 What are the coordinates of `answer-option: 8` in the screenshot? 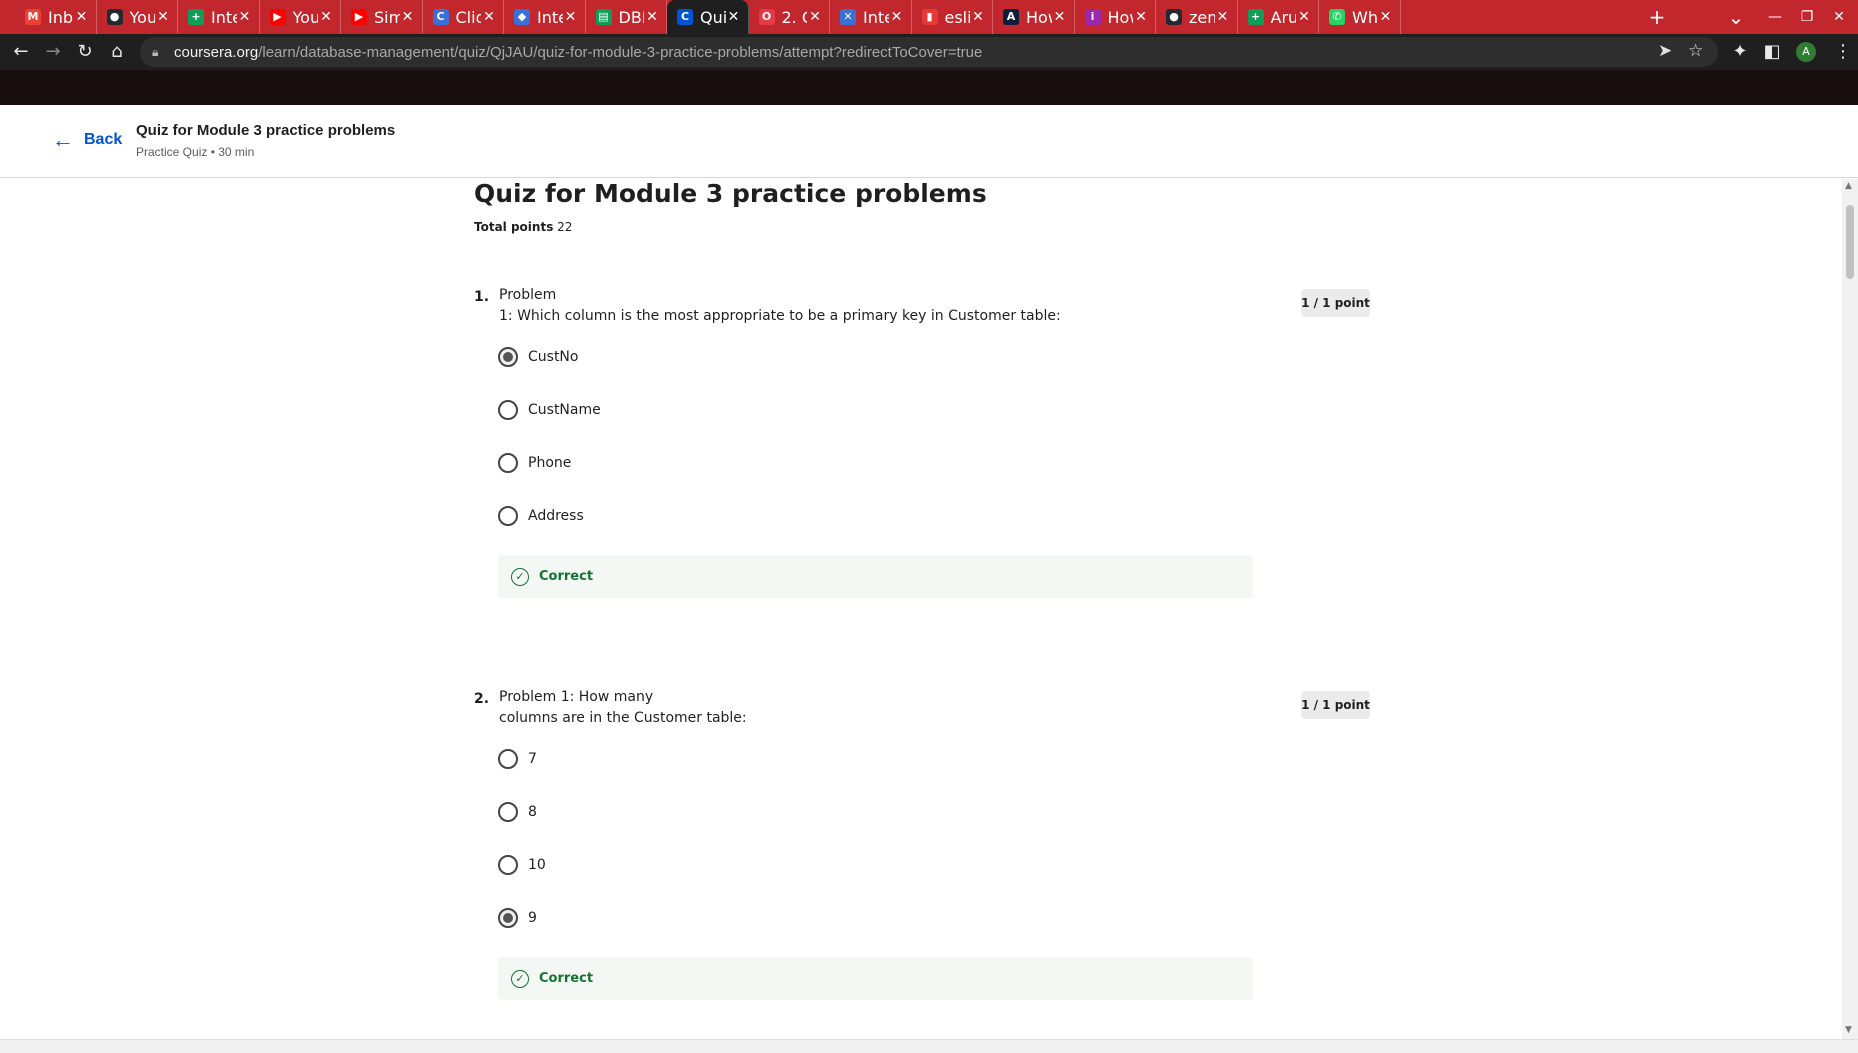 It's located at (517, 812).